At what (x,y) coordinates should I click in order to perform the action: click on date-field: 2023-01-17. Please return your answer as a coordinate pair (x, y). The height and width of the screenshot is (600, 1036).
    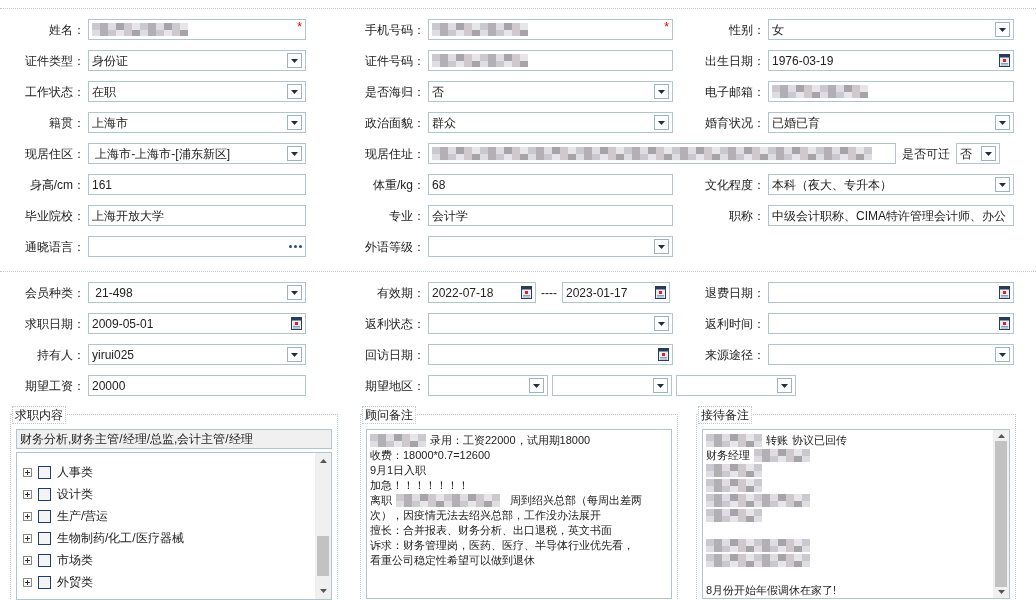
    Looking at the image, I should click on (616, 292).